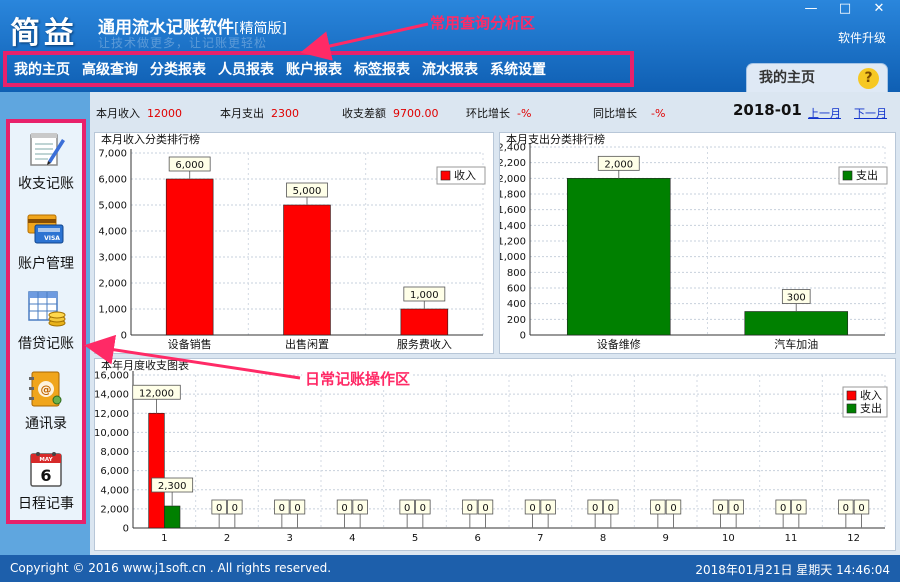 The height and width of the screenshot is (582, 900). Describe the element at coordinates (358, 378) in the screenshot. I see `annotation-operation-area: 日常记账操作区` at that location.